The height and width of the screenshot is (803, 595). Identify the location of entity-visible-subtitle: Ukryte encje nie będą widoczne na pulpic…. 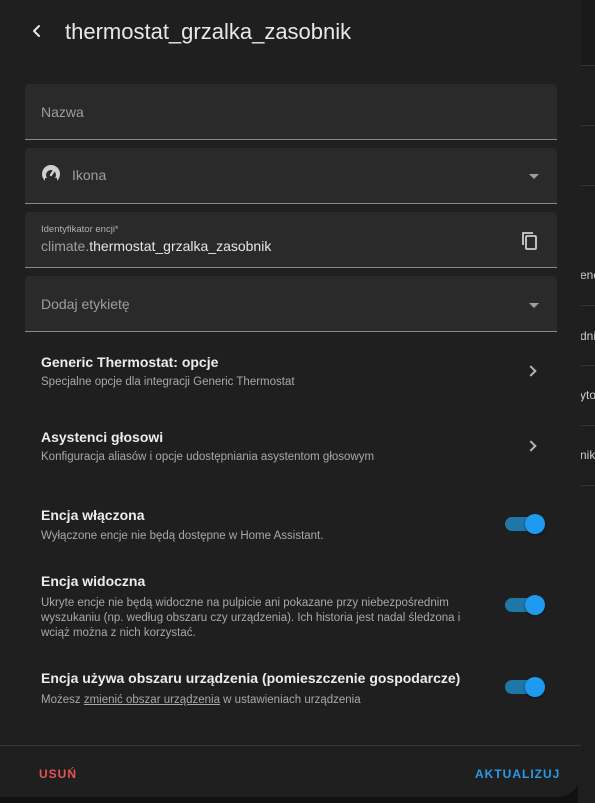
(251, 618).